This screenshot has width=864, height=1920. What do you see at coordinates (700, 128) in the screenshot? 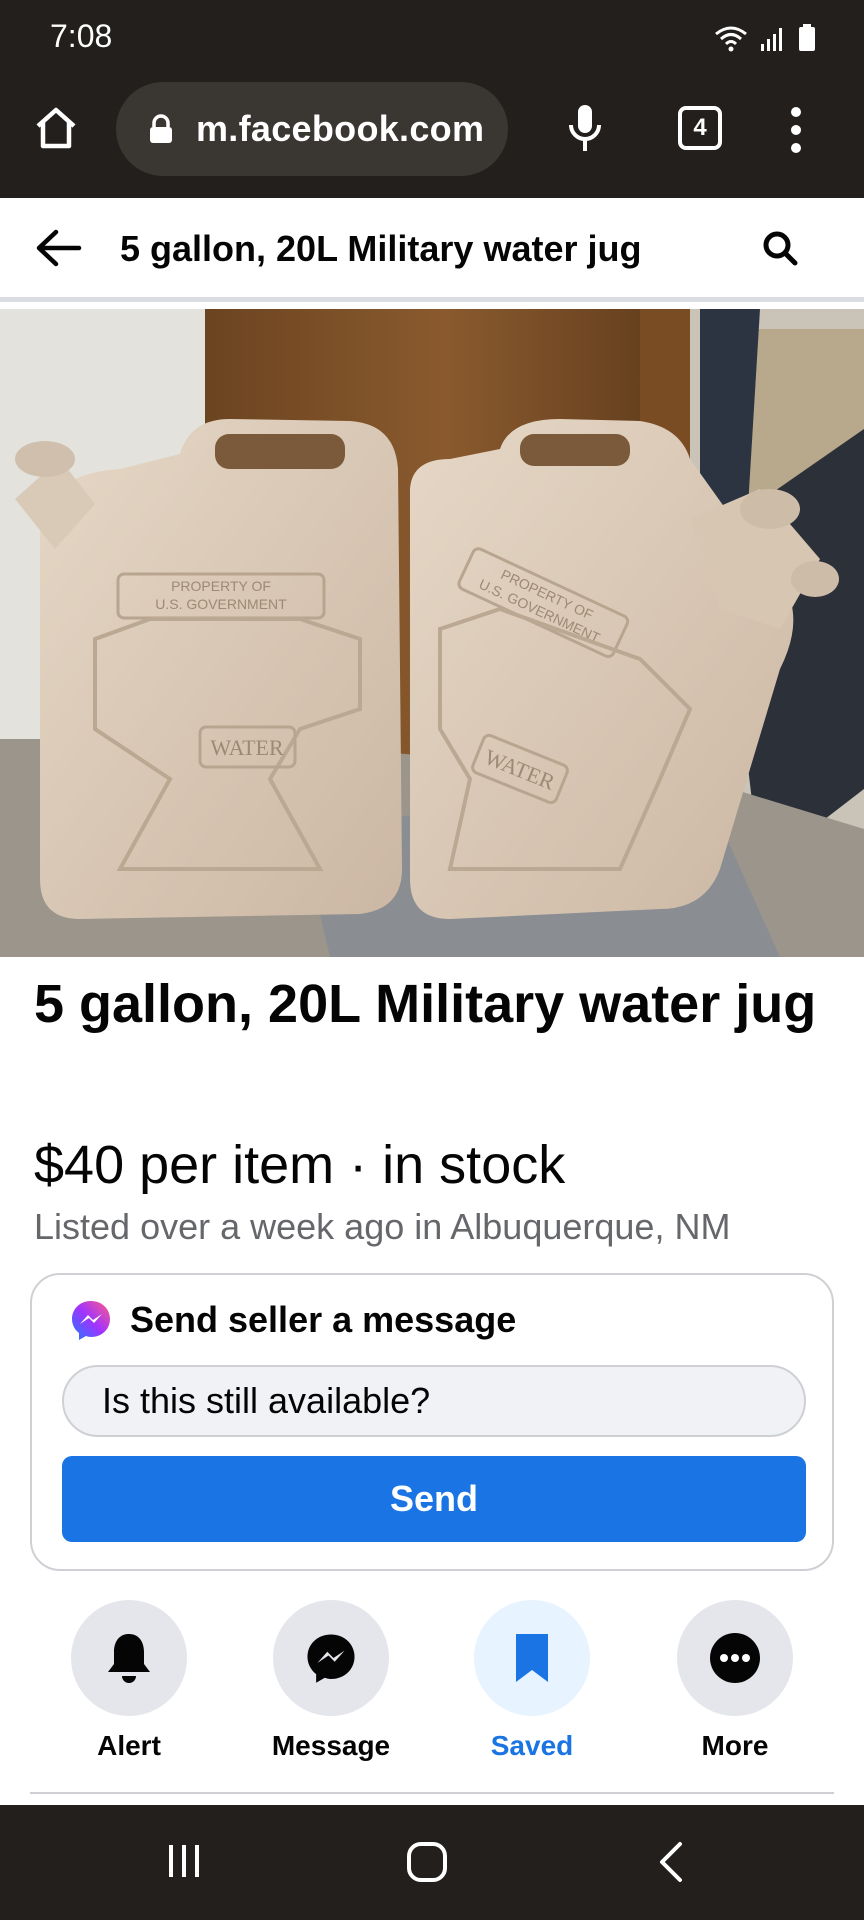
I see `tab-switcher-button: 4` at bounding box center [700, 128].